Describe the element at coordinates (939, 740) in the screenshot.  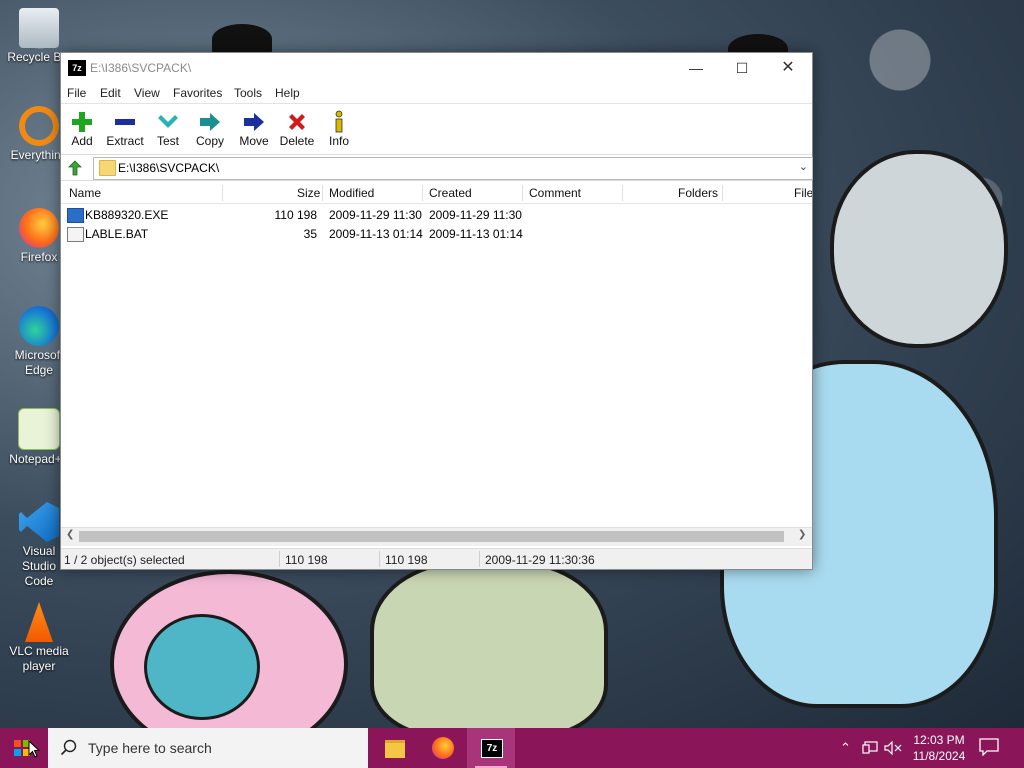
I see `clock-time: 12:03 PM` at that location.